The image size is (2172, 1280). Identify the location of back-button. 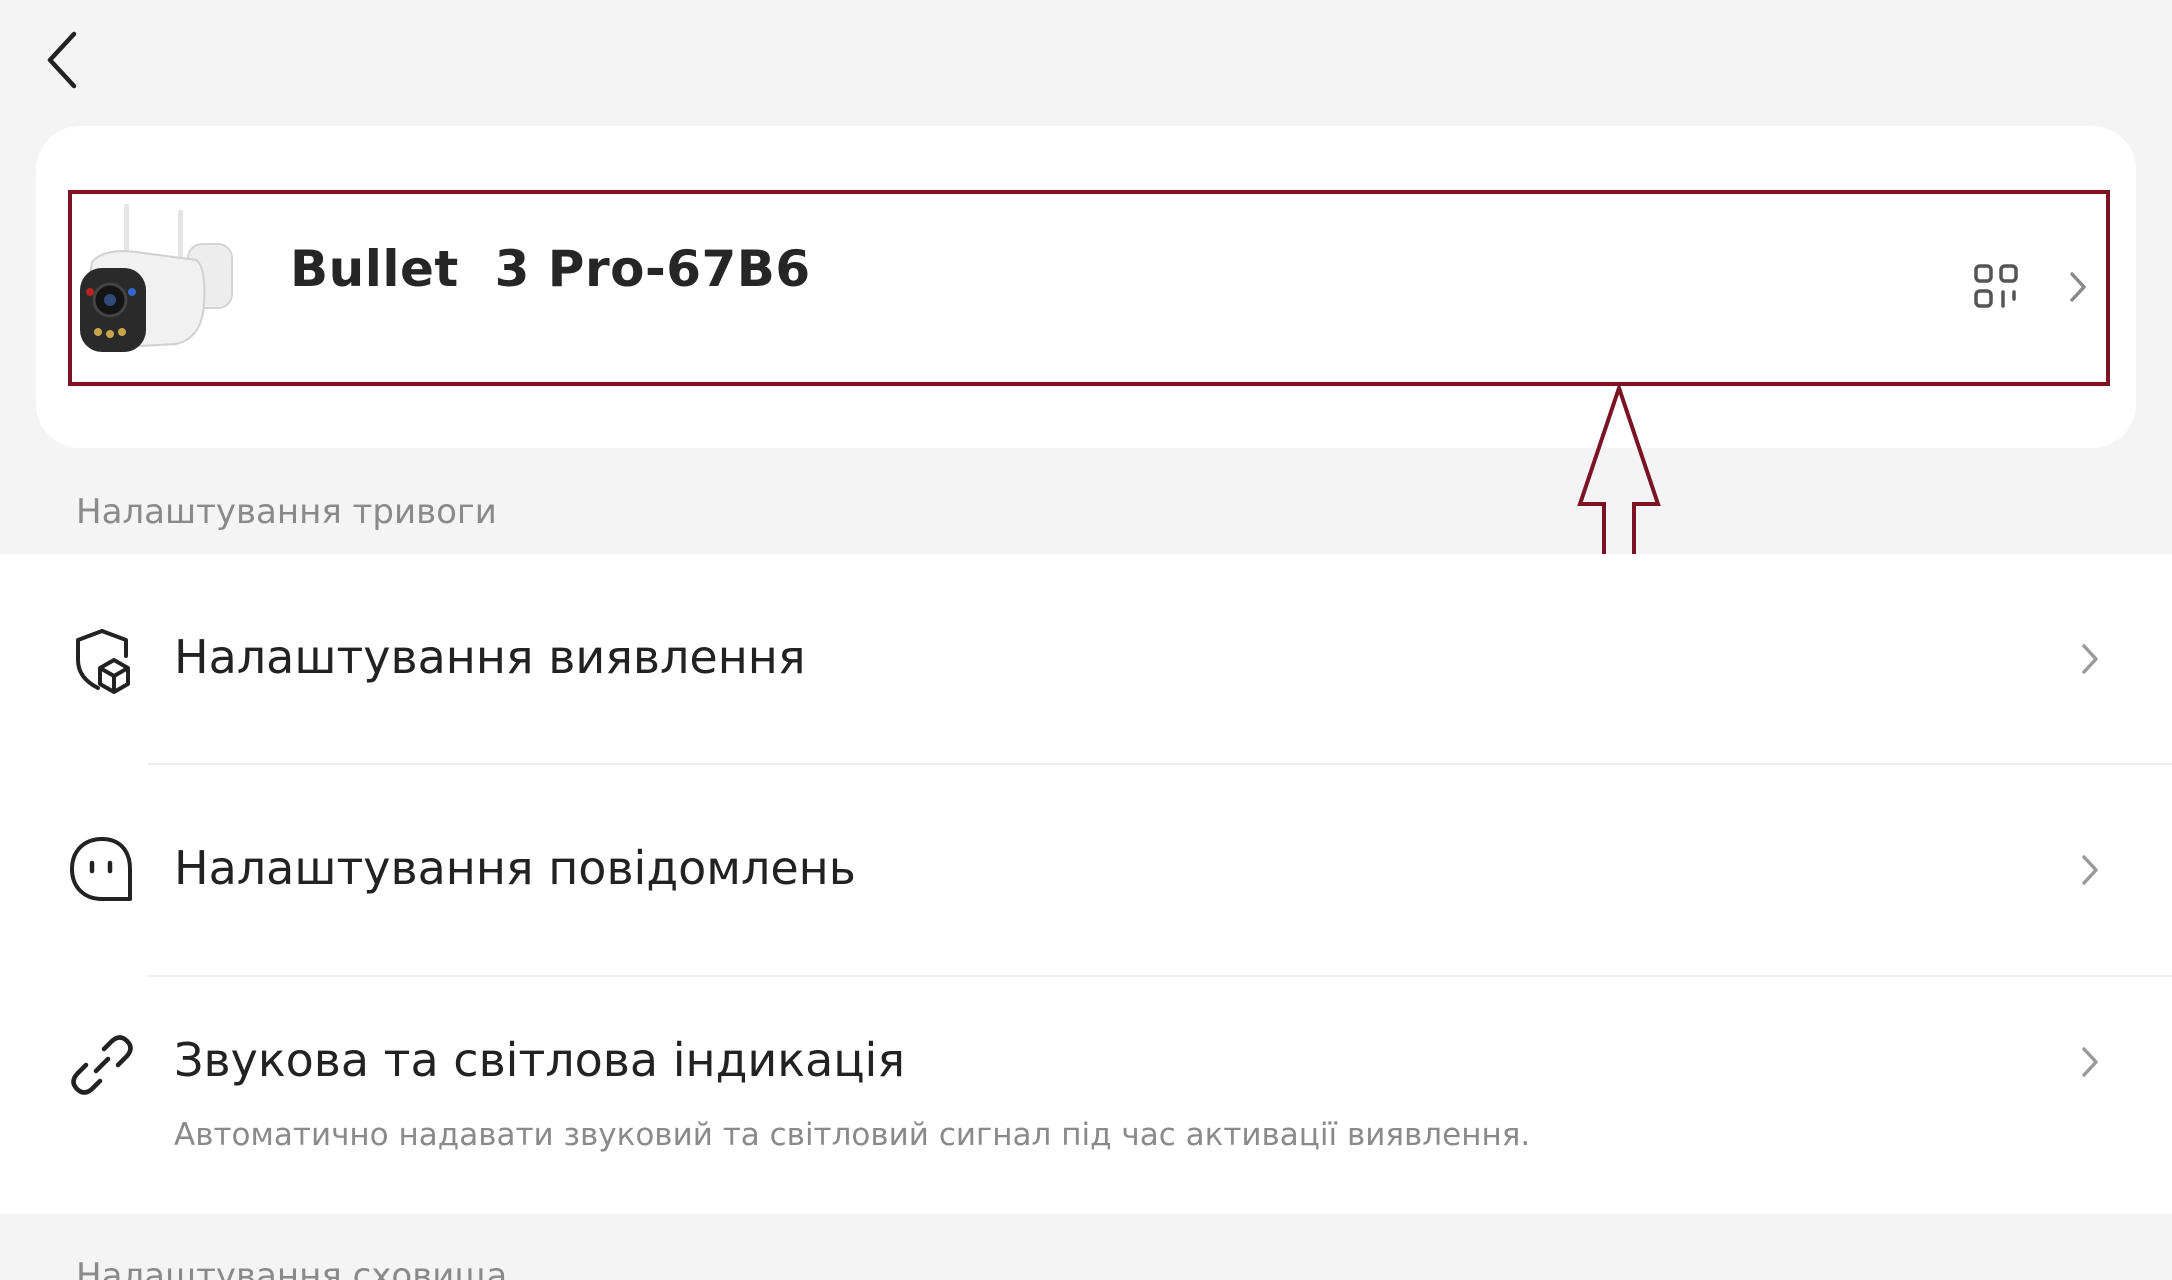
(62, 60).